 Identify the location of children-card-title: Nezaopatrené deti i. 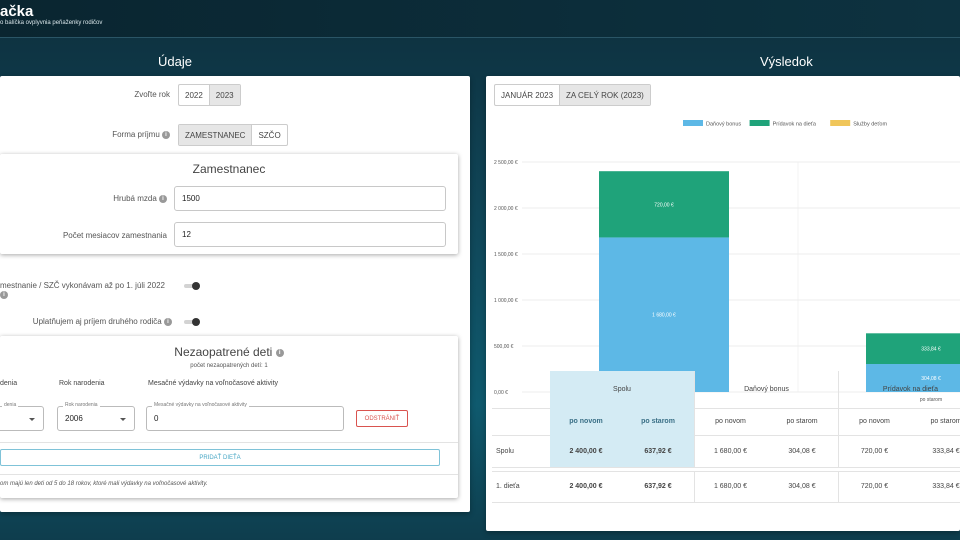
(229, 352).